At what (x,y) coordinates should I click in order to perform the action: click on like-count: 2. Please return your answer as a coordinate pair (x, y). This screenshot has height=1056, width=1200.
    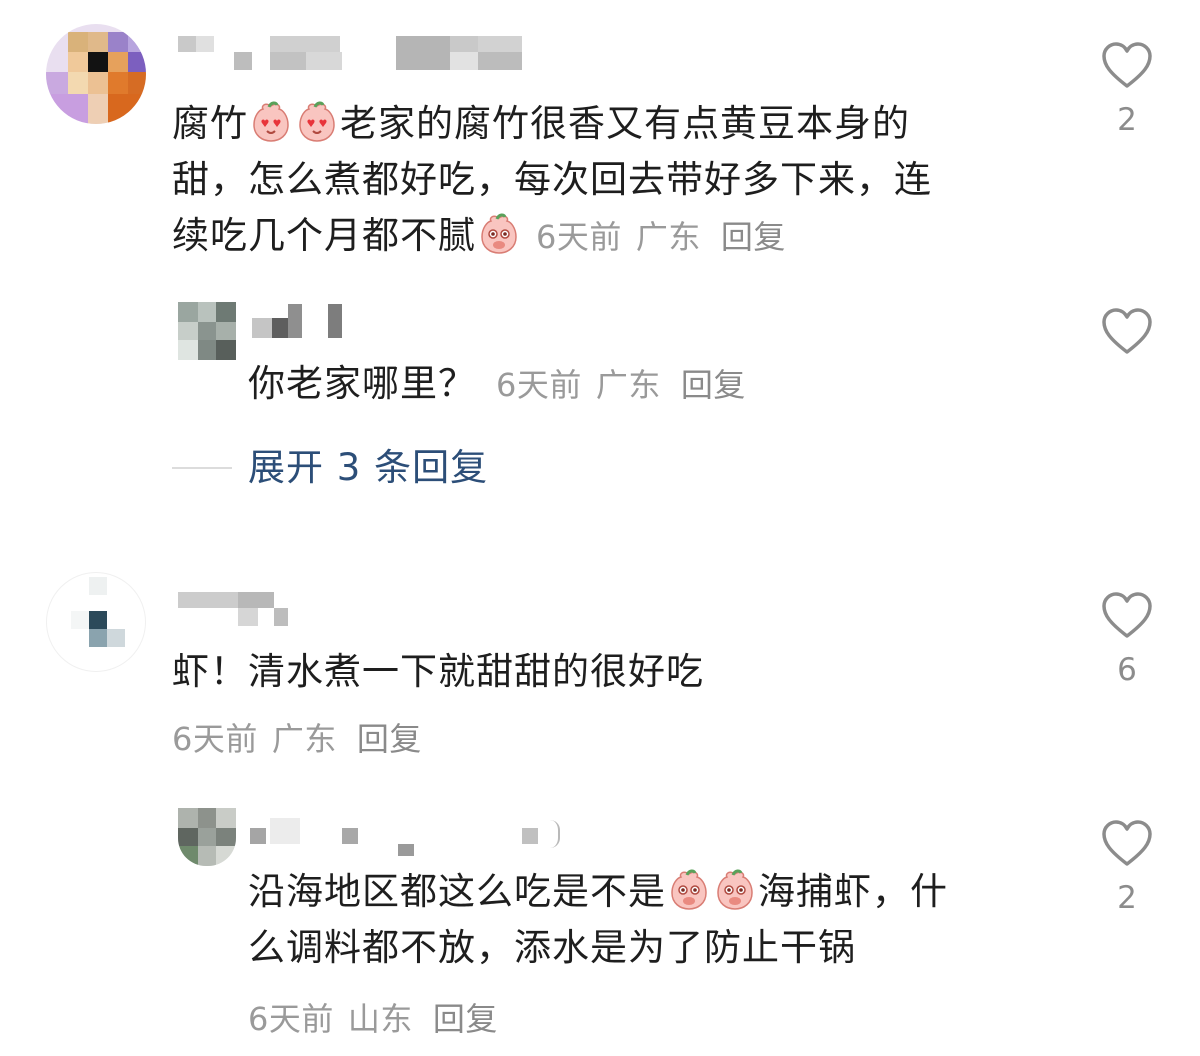
    Looking at the image, I should click on (1127, 898).